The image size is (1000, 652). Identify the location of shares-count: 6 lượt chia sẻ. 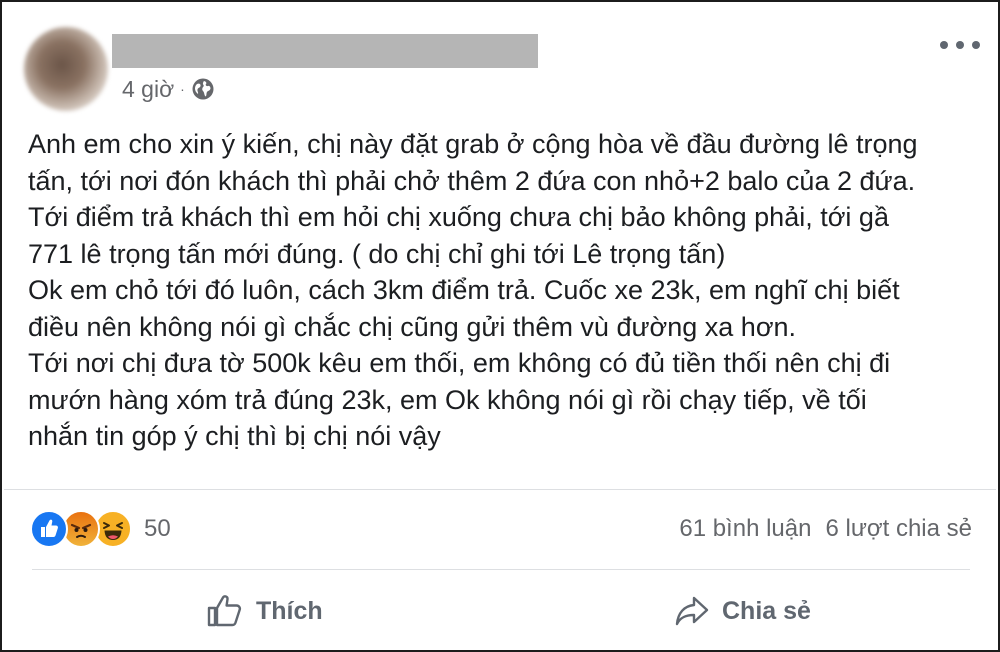
(898, 529).